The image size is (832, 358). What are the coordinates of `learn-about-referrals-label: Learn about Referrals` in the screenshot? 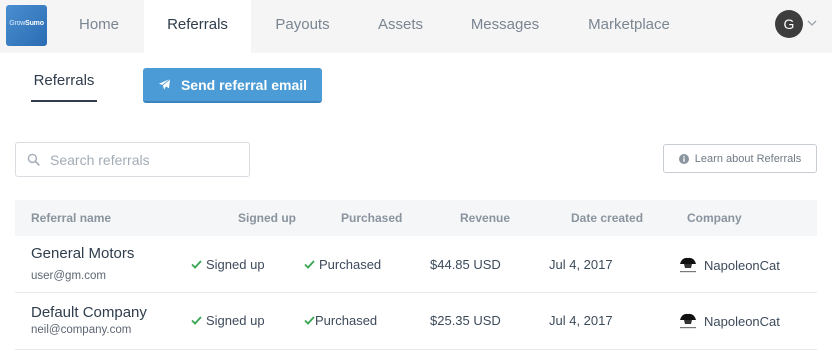 It's located at (748, 158).